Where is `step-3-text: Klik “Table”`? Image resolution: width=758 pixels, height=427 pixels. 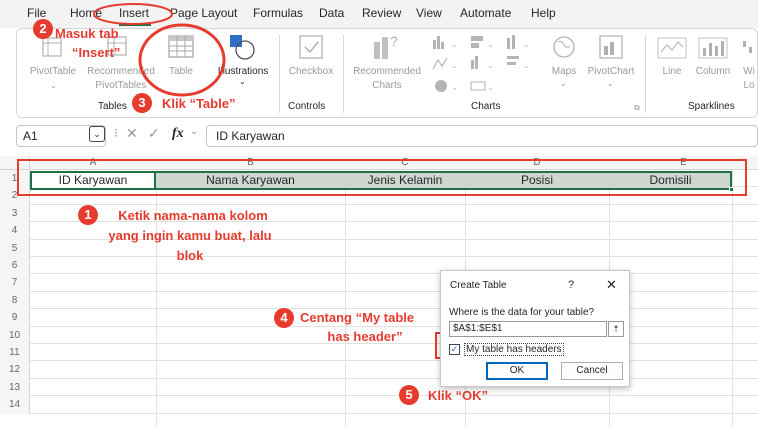
step-3-text: Klik “Table” is located at coordinates (199, 103).